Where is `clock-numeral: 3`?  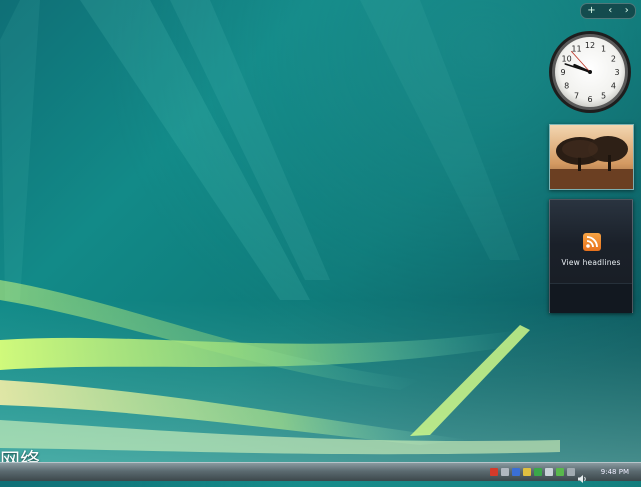 clock-numeral: 3 is located at coordinates (616, 72).